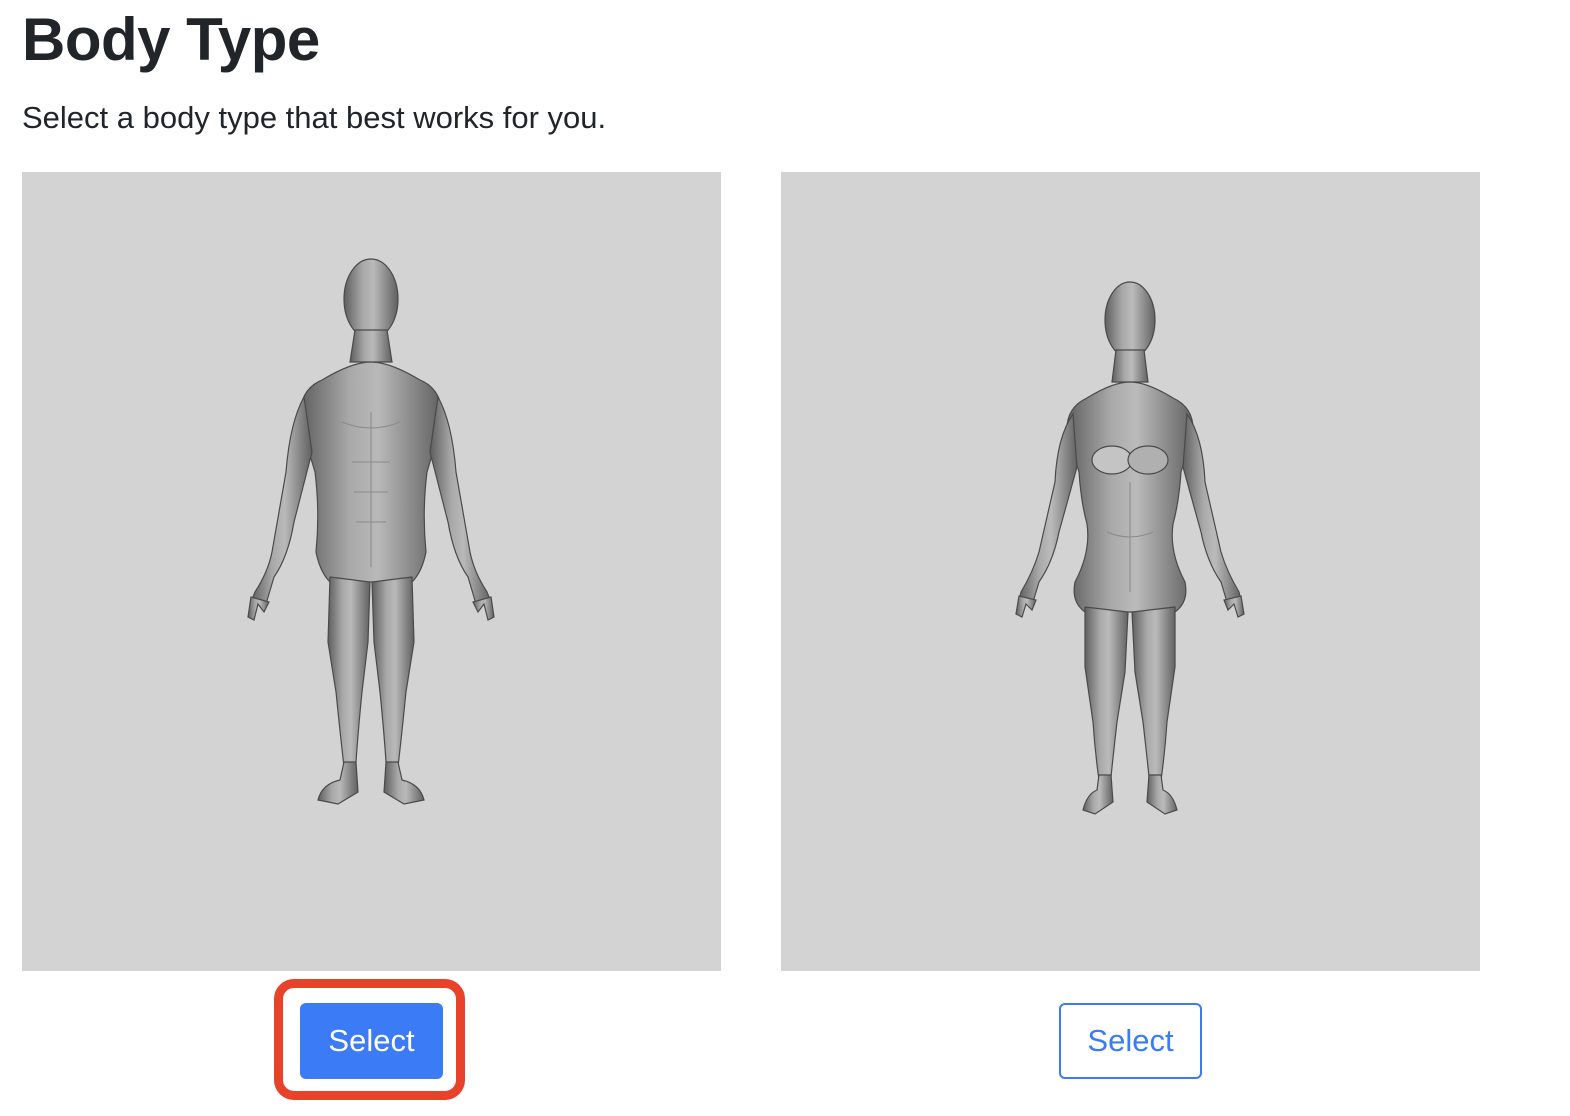 Image resolution: width=1570 pixels, height=1116 pixels. What do you see at coordinates (371, 1041) in the screenshot?
I see `select-button-male: Select` at bounding box center [371, 1041].